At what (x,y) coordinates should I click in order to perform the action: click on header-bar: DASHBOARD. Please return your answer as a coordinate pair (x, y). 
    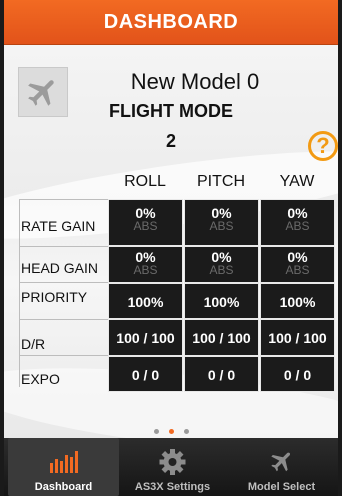
    Looking at the image, I should click on (171, 22).